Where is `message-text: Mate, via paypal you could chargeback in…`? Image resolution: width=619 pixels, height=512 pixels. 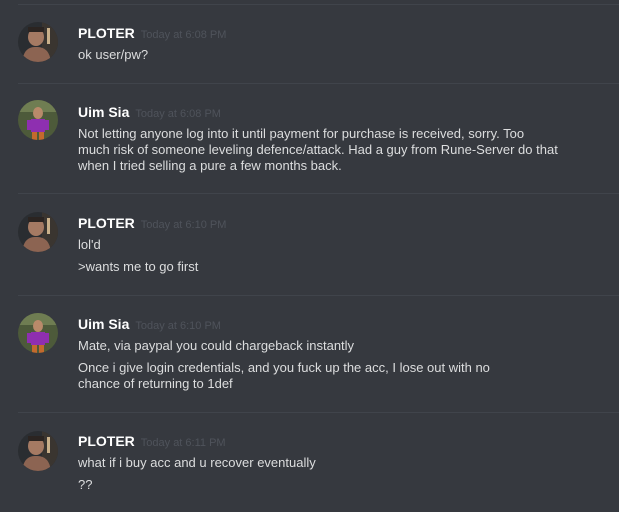 message-text: Mate, via paypal you could chargeback in… is located at coordinates (216, 345).